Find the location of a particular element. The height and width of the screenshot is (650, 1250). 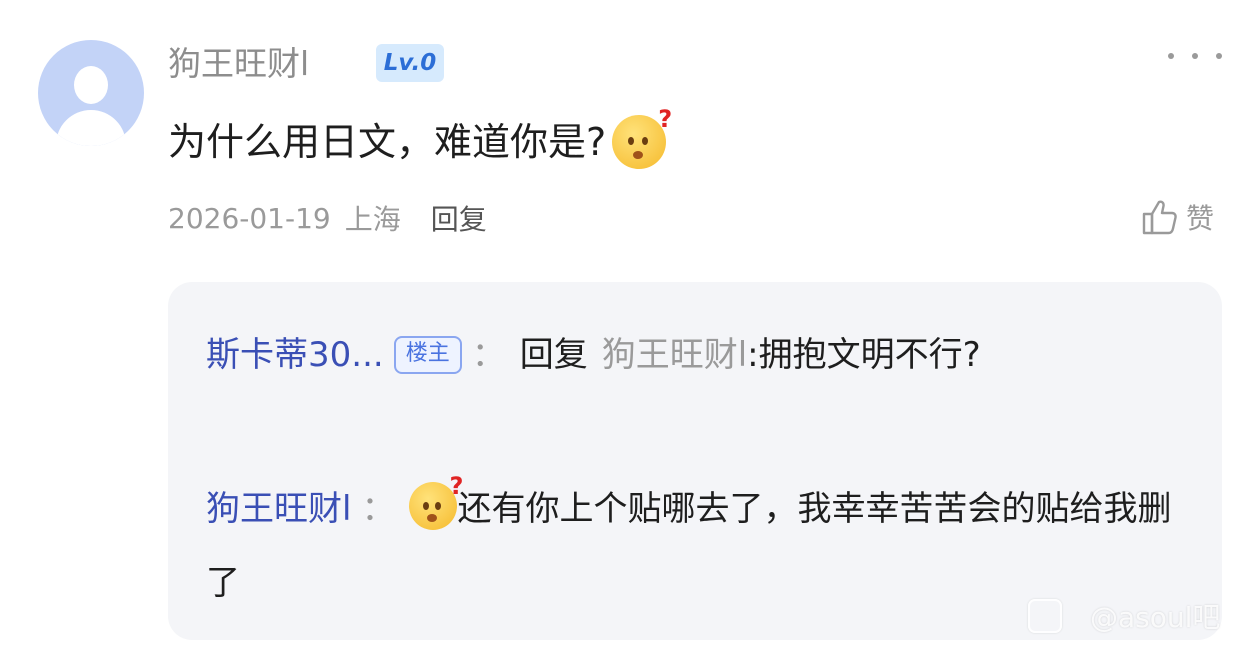

comment-author-name: 狗王旺财l is located at coordinates (238, 64).